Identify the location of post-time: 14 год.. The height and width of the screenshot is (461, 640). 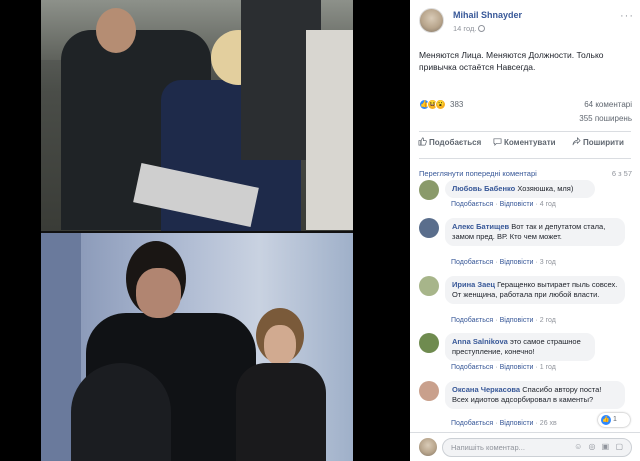
(469, 28).